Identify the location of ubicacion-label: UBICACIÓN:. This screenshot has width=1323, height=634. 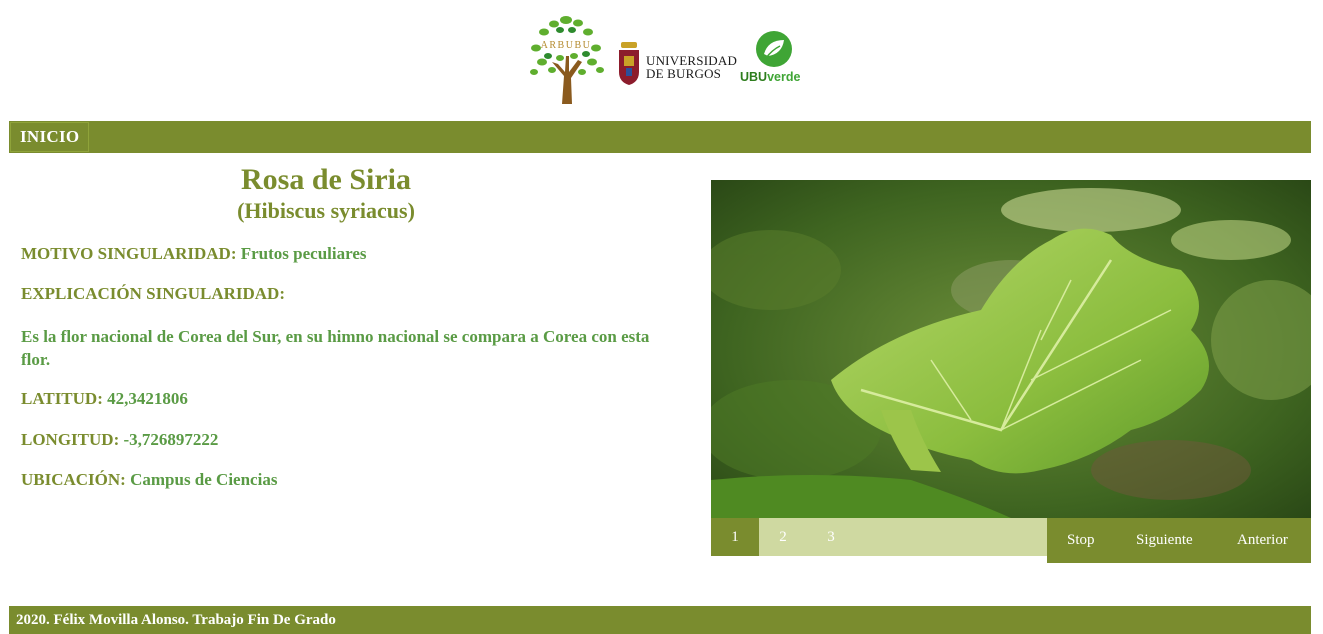
(73, 479).